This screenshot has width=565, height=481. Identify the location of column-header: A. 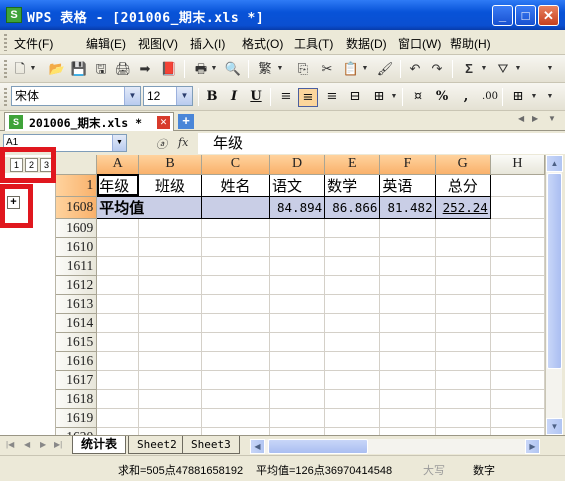
(118, 165).